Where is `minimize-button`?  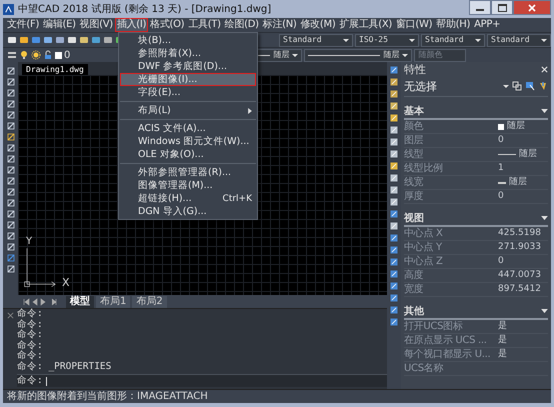
minimize-button is located at coordinates (480, 7).